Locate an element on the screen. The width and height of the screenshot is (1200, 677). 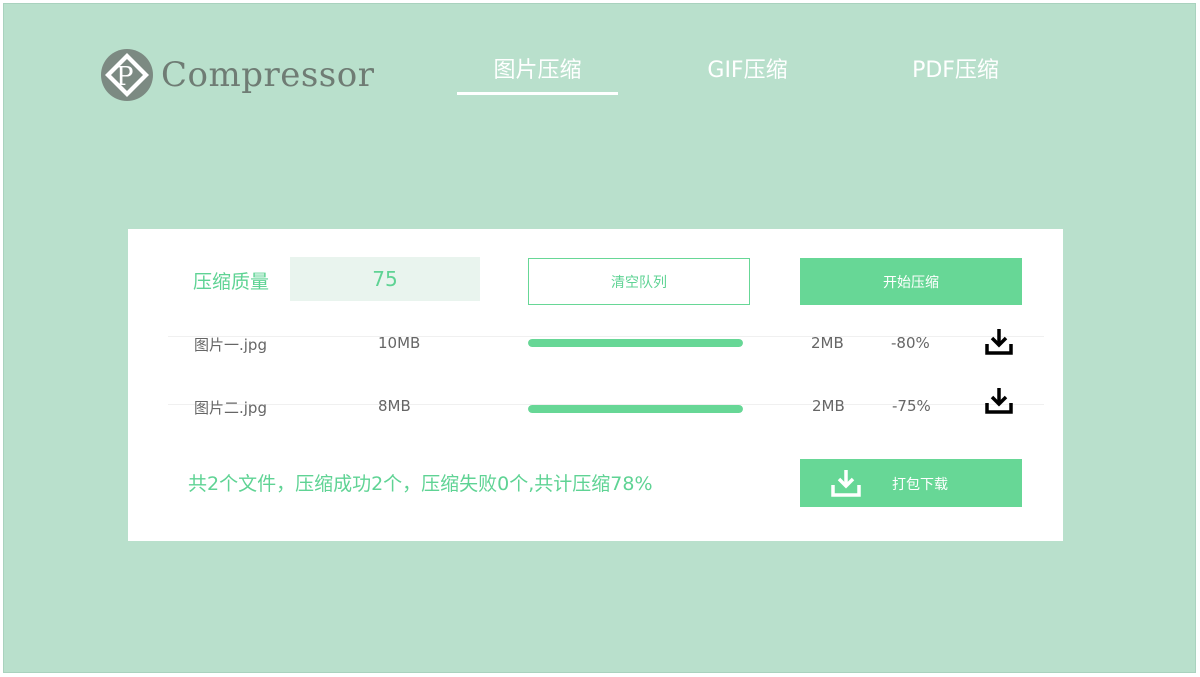
logo-mark-icon: P is located at coordinates (127, 75).